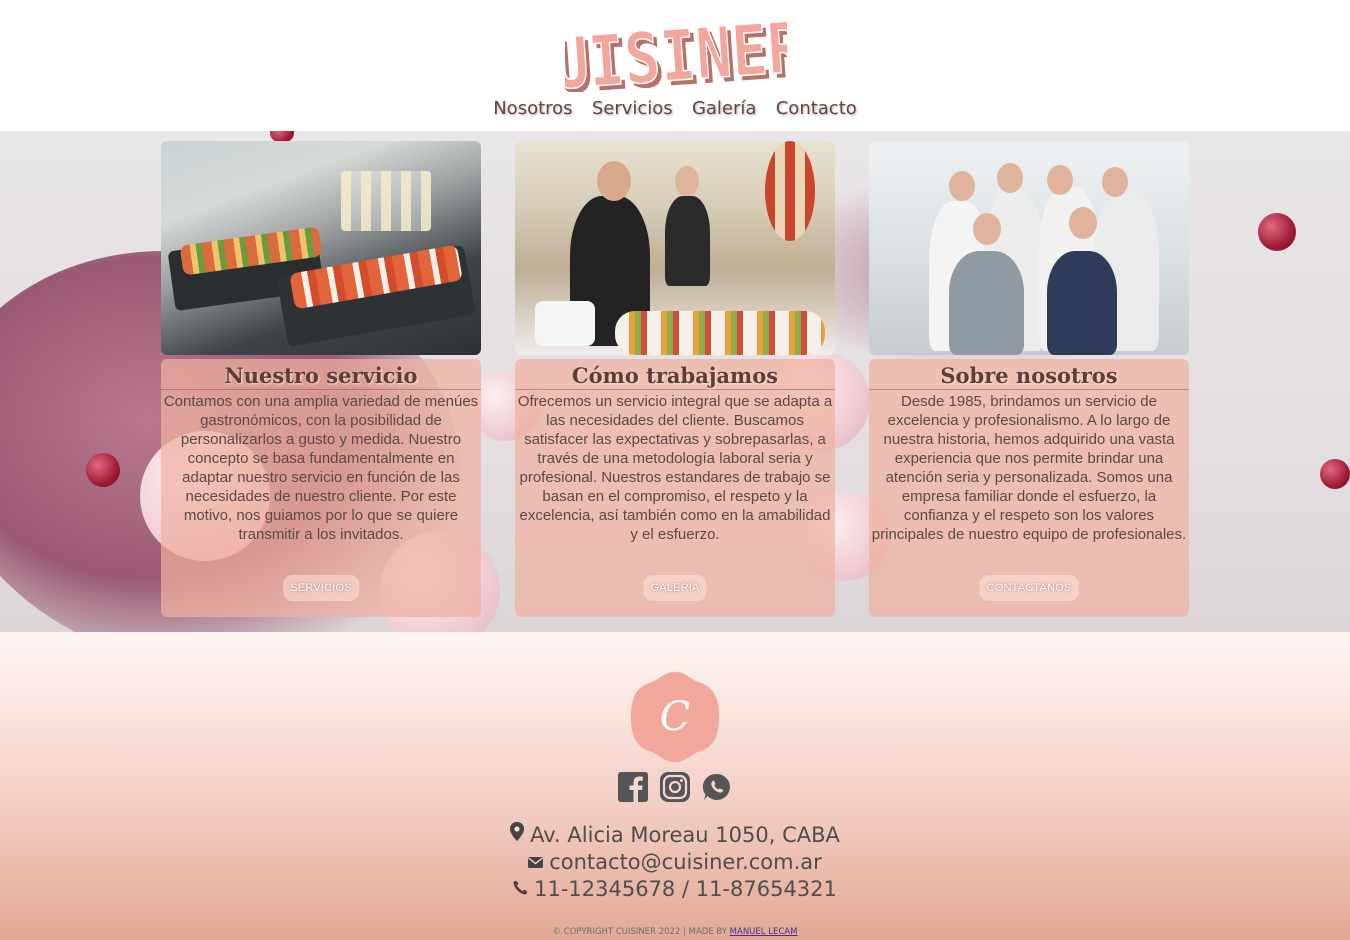 This screenshot has height=940, width=1350. I want to click on copyright-text: © COPYRIGHT CUISINER 2022 | MADE BY, so click(641, 932).